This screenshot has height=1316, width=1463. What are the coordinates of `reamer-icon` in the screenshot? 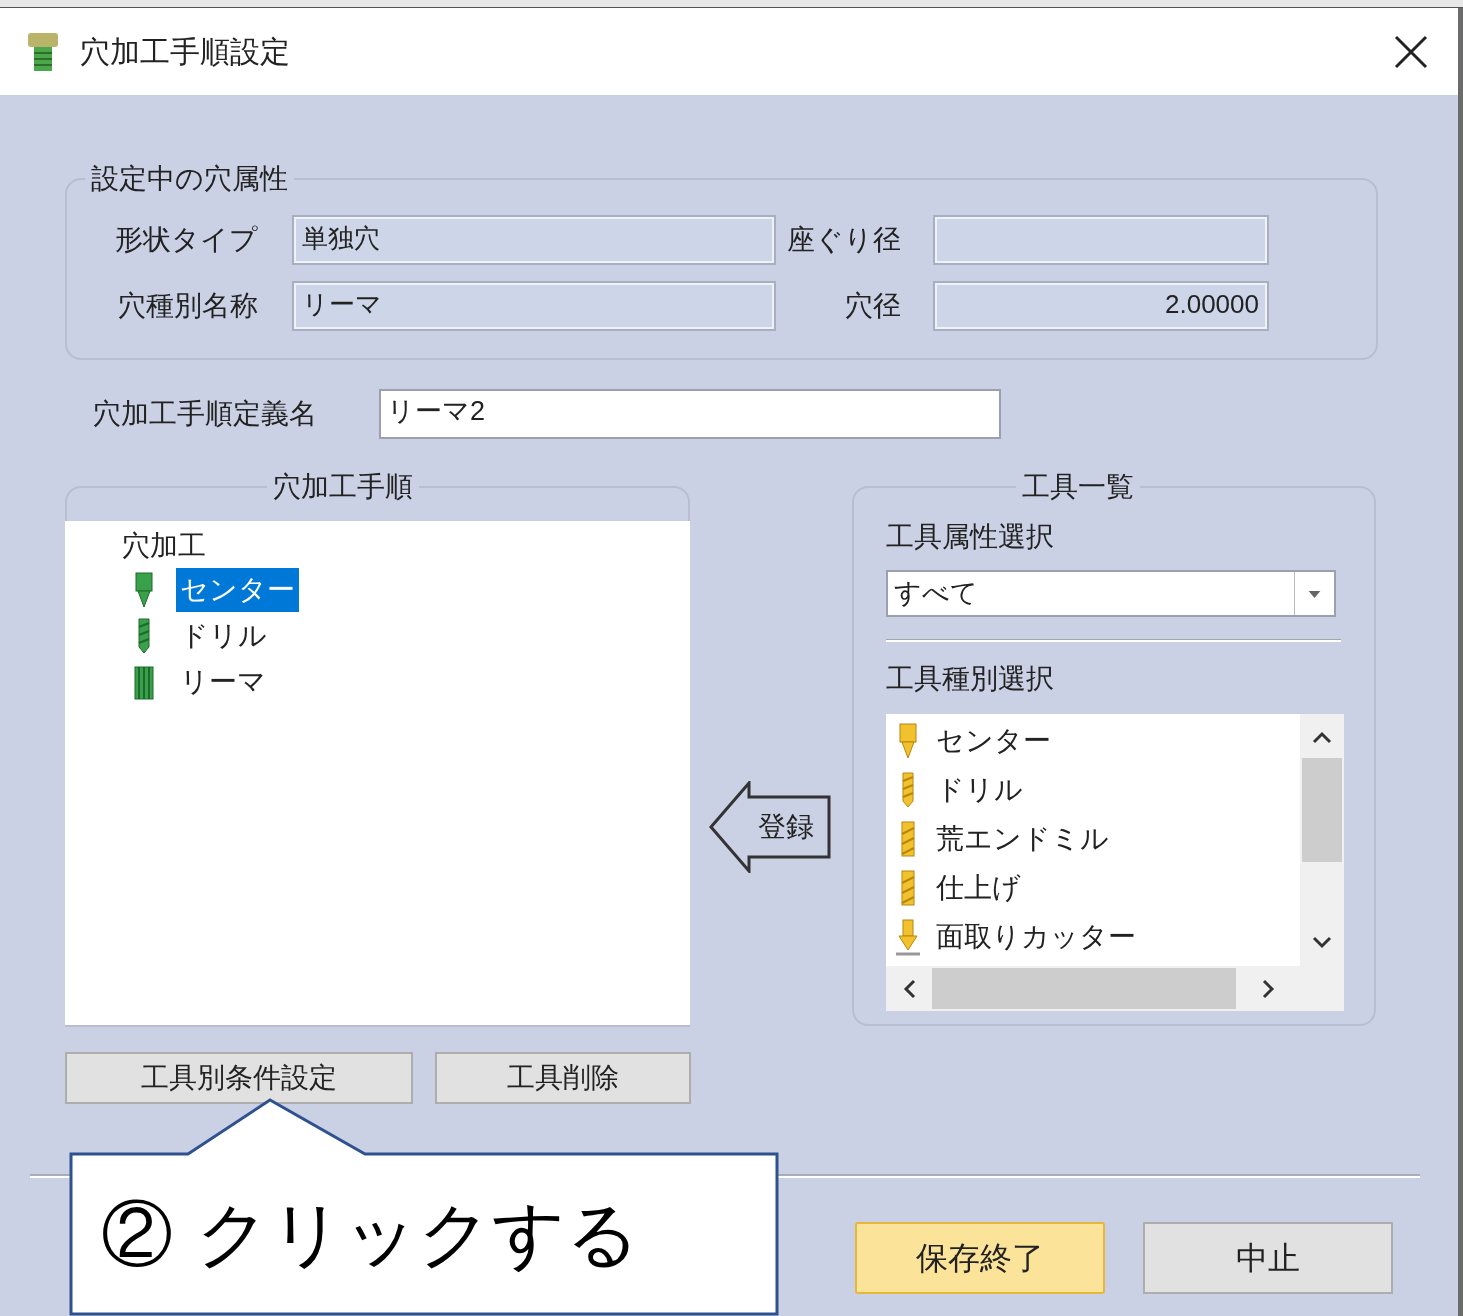 It's located at (144, 682).